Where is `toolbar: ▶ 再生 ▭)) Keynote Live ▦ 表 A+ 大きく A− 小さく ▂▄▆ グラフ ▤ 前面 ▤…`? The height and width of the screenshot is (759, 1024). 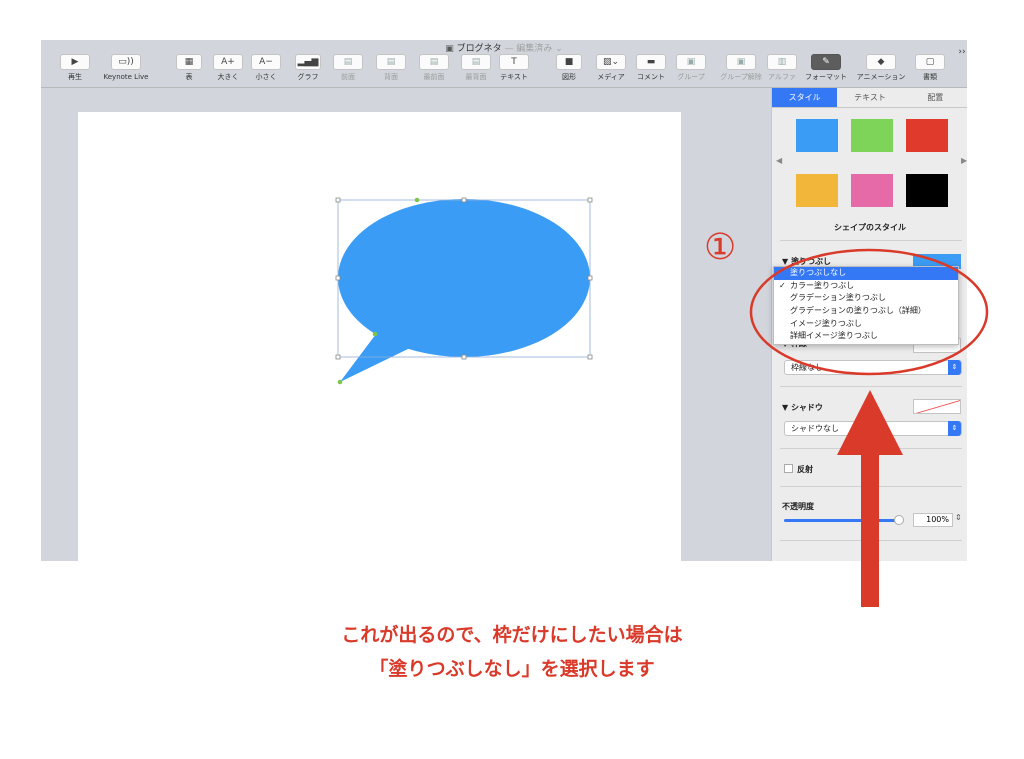
toolbar: ▶ 再生 ▭)) Keynote Live ▦ 表 A+ 大きく A− 小さく ▂▄▆ グラフ ▤ 前面 ▤… is located at coordinates (504, 70).